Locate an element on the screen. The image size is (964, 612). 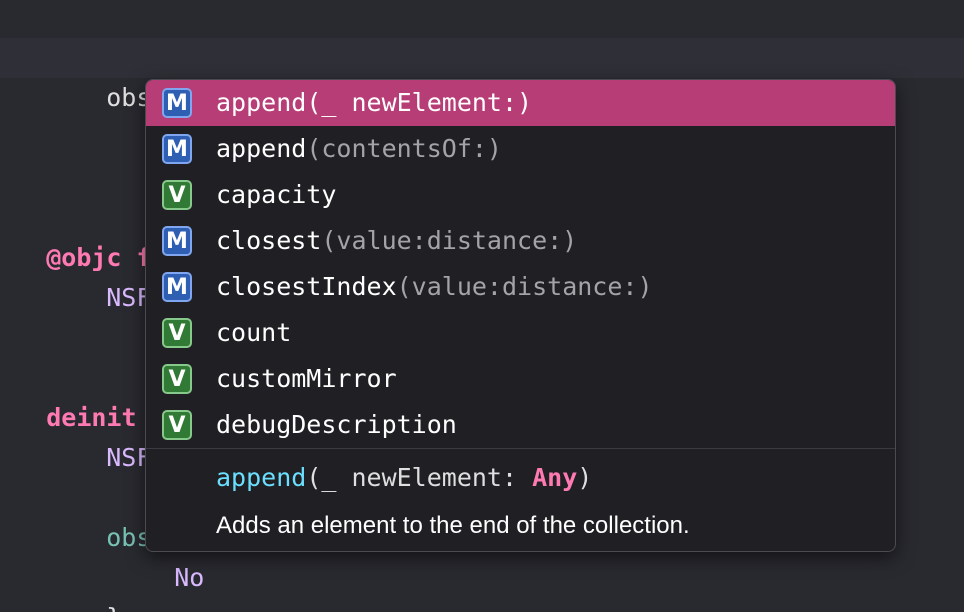
completion-item-closest: M closest(value:distance:) is located at coordinates (520, 241).